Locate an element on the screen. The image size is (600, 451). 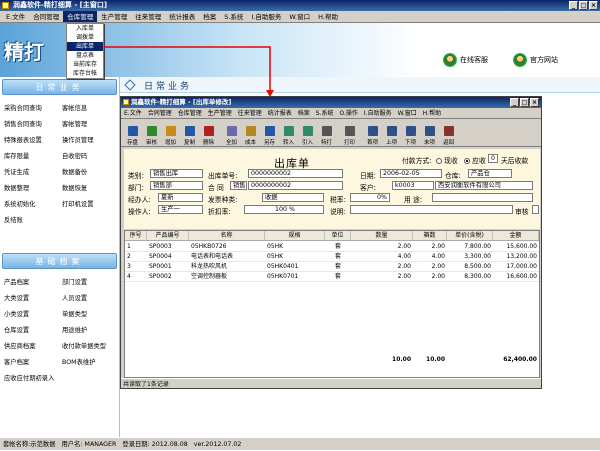
grid-header-6: 箱数 is located at coordinates (430, 235).